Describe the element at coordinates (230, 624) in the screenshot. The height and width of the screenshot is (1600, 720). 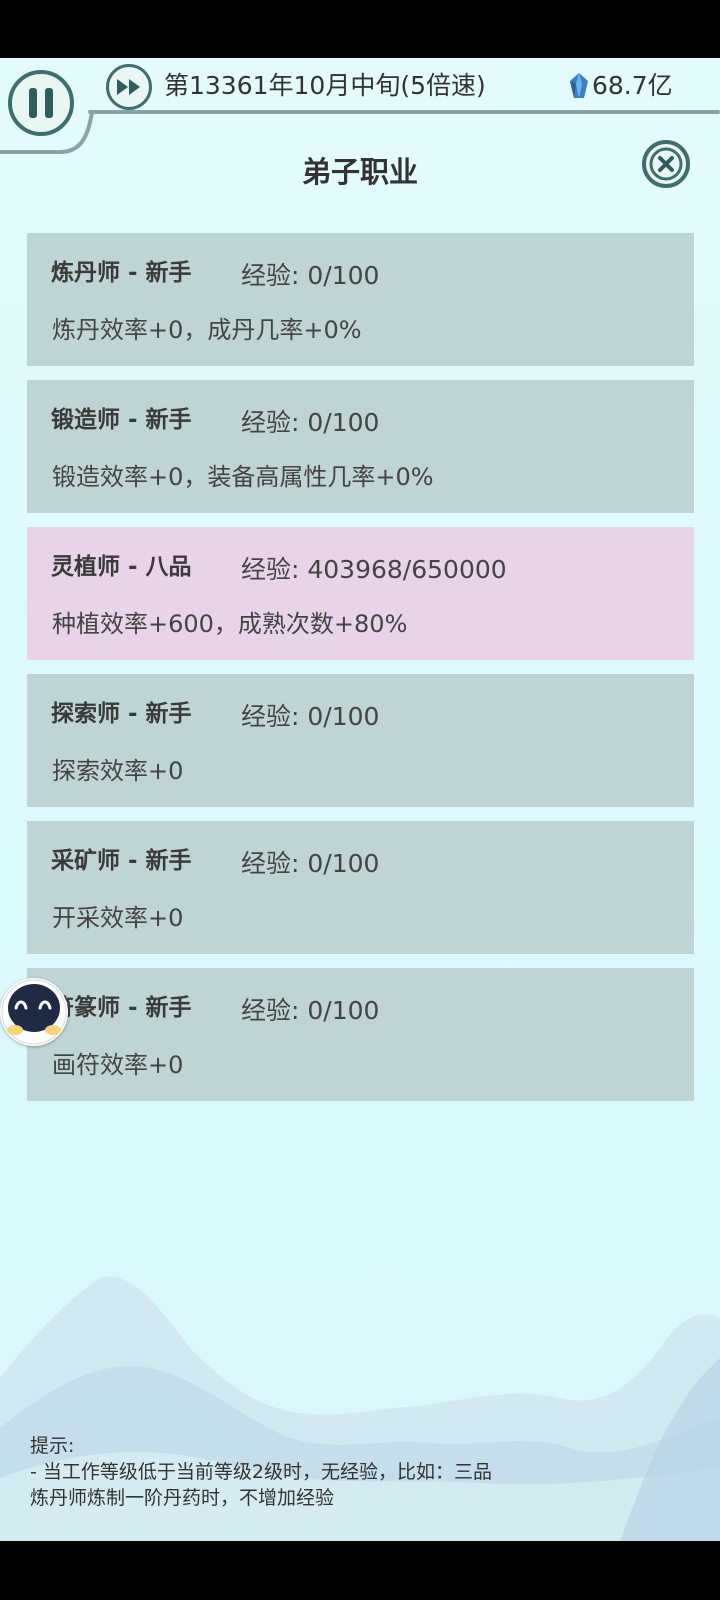
I see `profession-desc: 种植效率+600，成熟次数+80%` at that location.